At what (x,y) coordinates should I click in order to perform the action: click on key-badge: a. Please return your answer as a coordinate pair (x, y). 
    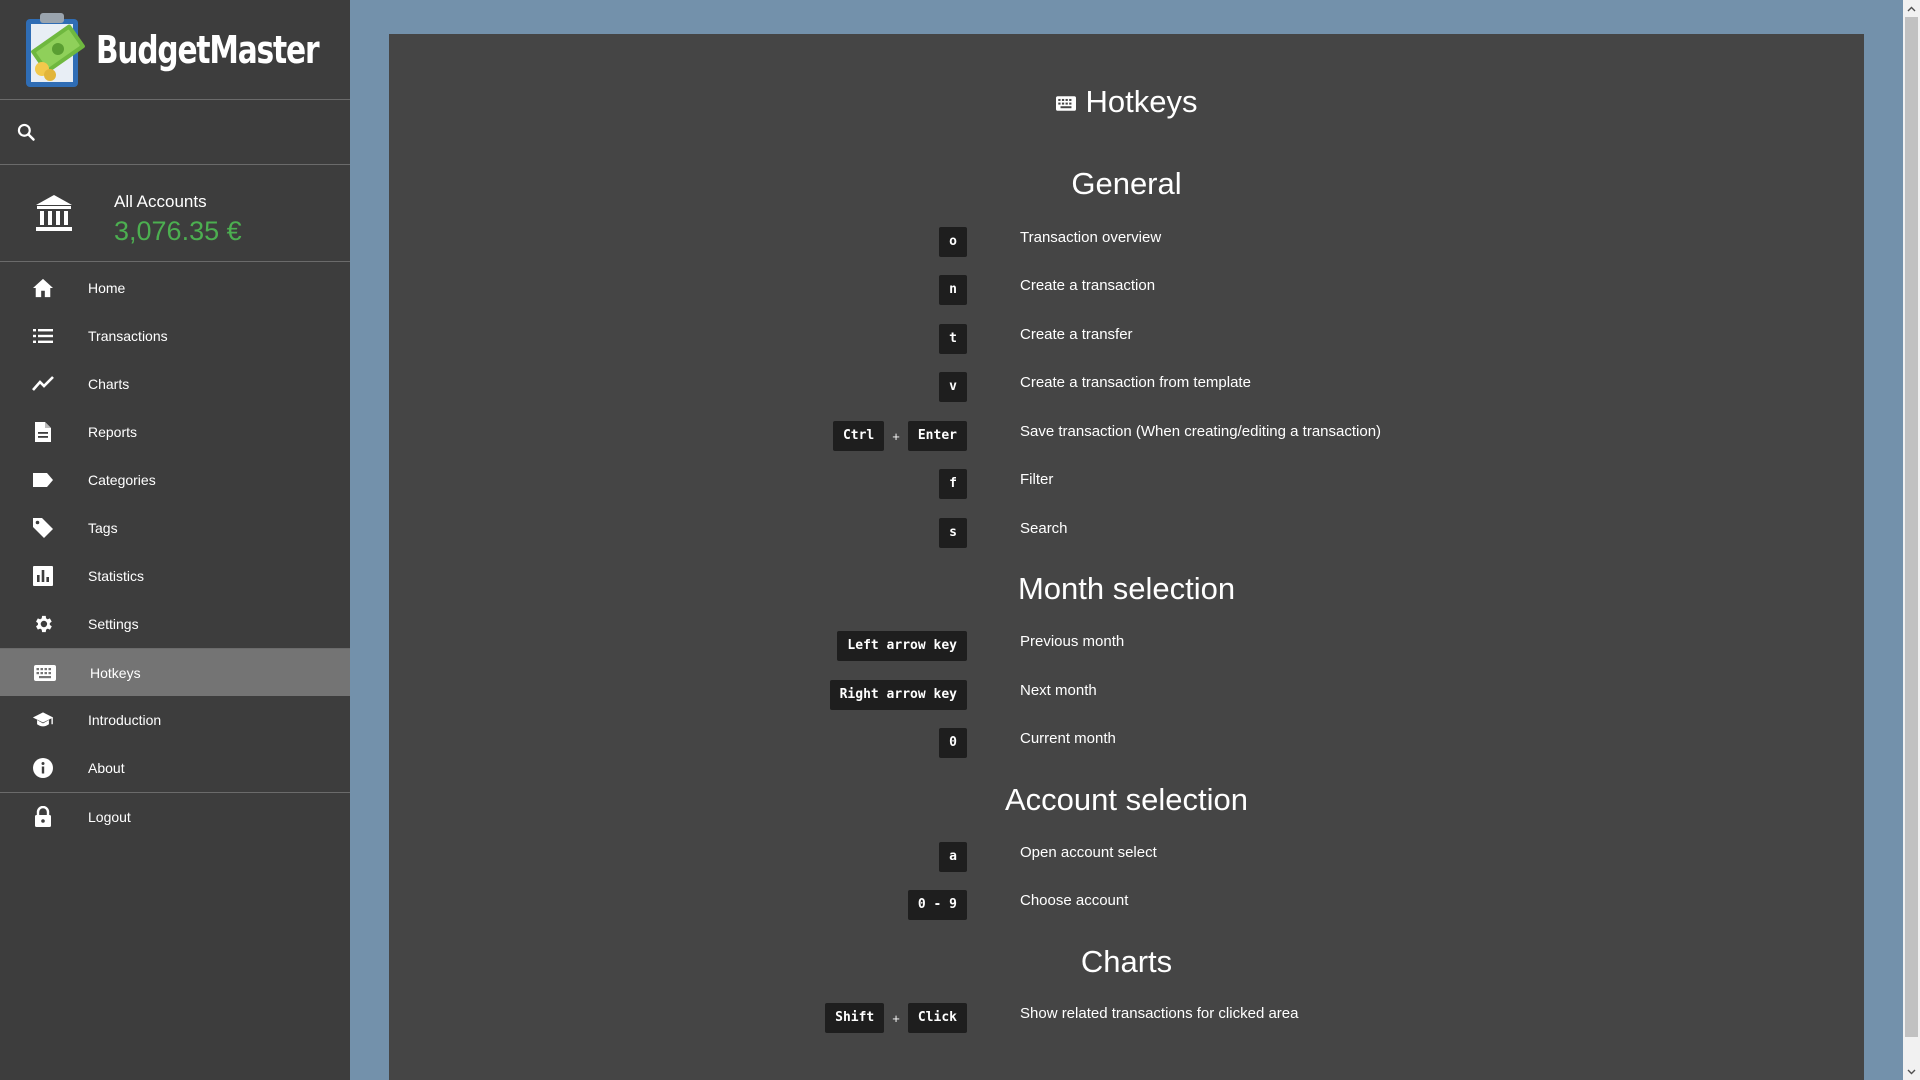
    Looking at the image, I should click on (953, 857).